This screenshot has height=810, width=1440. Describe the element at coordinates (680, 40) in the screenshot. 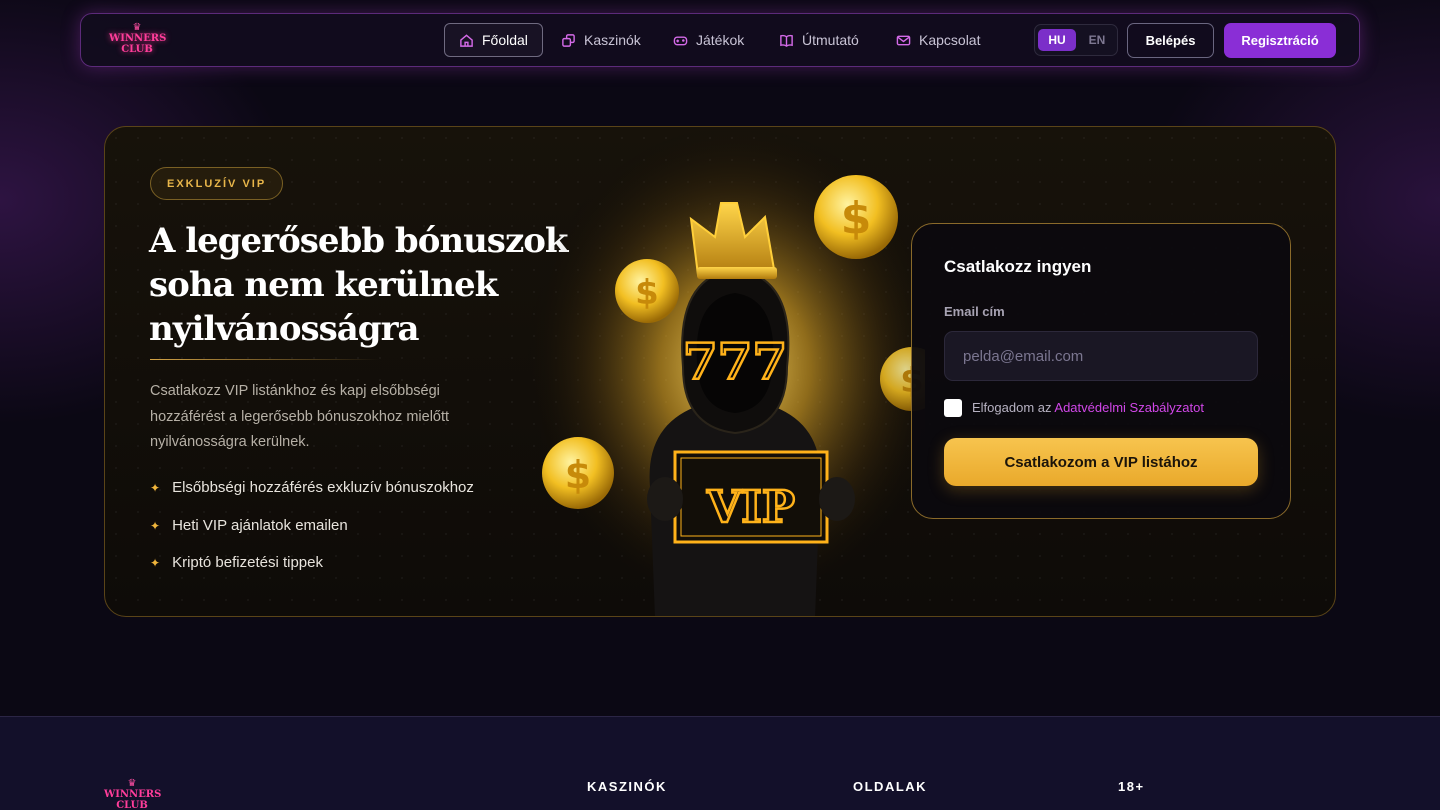

I see `gamepad-icon` at that location.